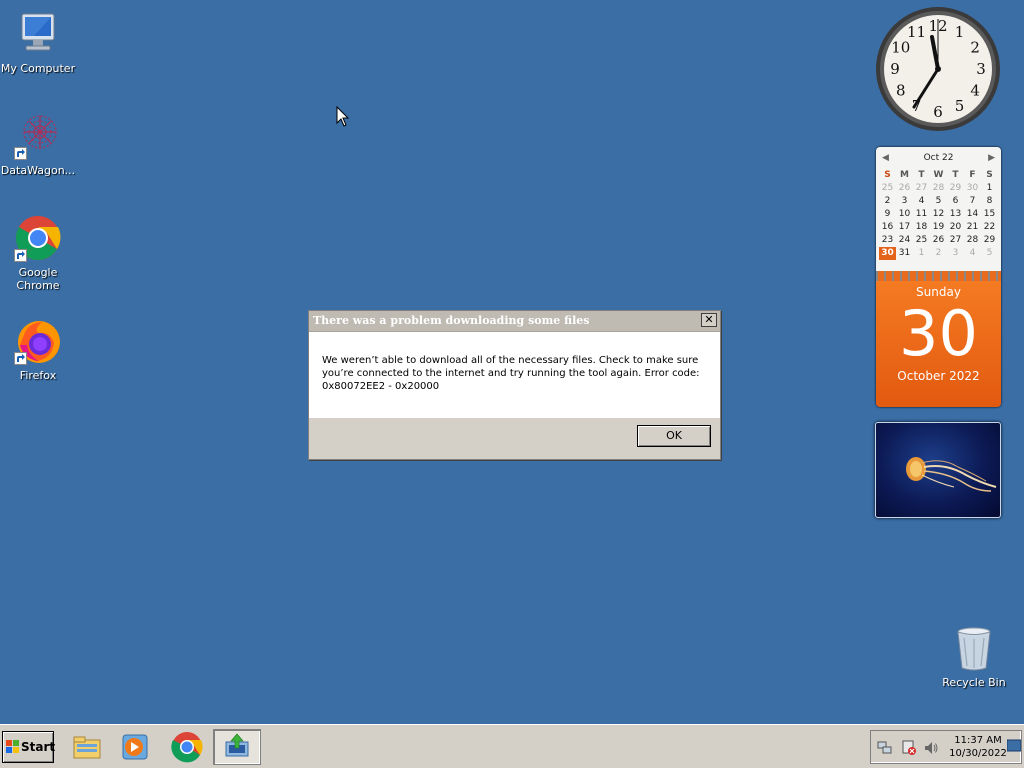  Describe the element at coordinates (989, 201) in the screenshot. I see `calendar-day: 8` at that location.